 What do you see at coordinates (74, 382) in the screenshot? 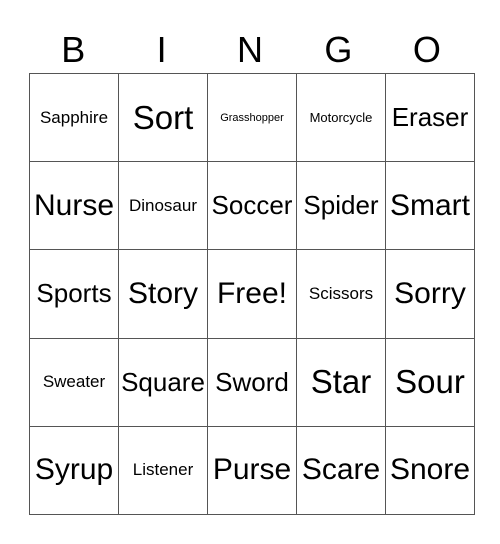
I see `bingo-cell: Sweater` at bounding box center [74, 382].